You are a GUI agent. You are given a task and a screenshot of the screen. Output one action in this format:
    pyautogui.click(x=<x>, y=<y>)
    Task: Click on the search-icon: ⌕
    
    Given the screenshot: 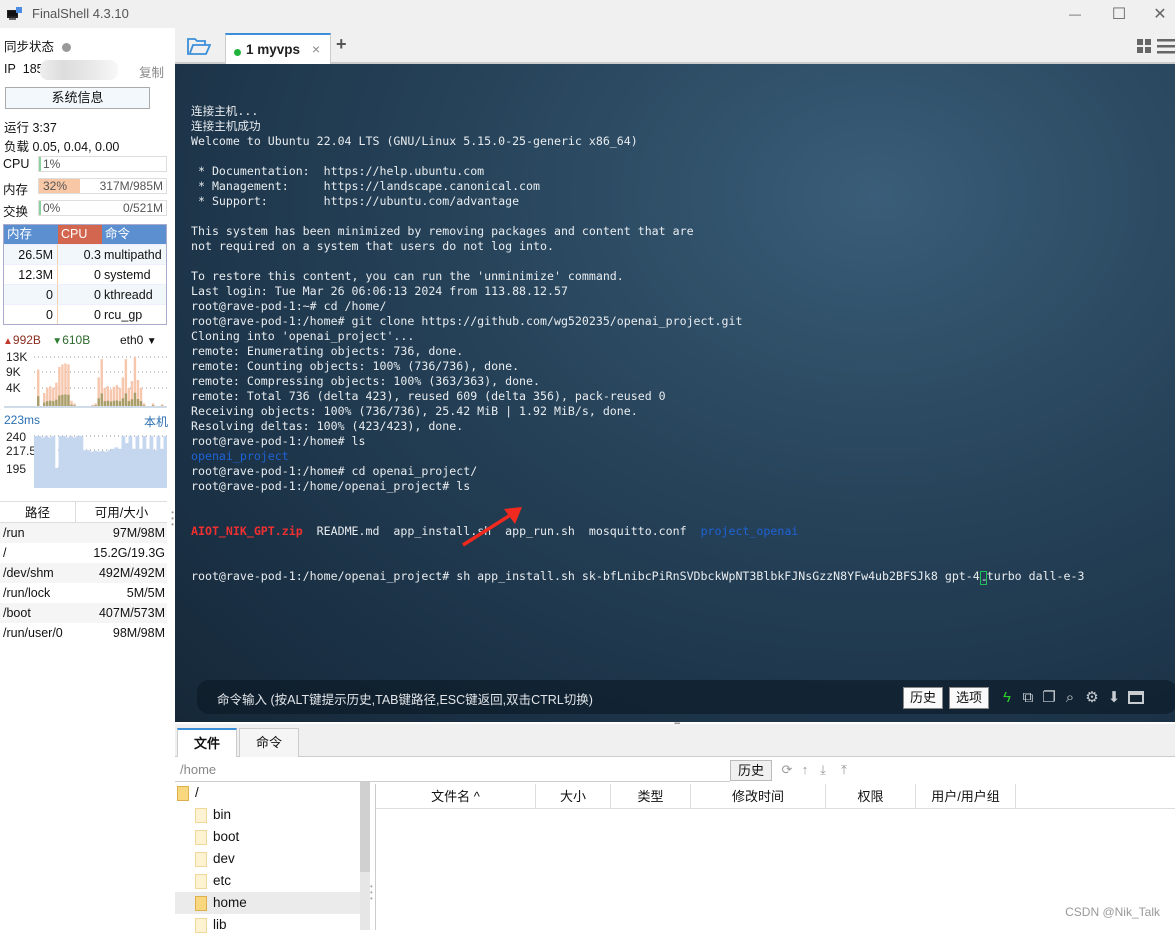 What is the action you would take?
    pyautogui.click(x=1070, y=697)
    